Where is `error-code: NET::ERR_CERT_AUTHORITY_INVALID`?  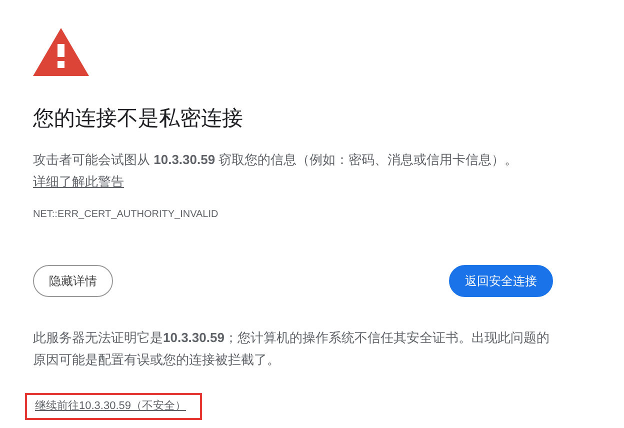 error-code: NET::ERR_CERT_AUTHORITY_INVALID is located at coordinates (126, 215).